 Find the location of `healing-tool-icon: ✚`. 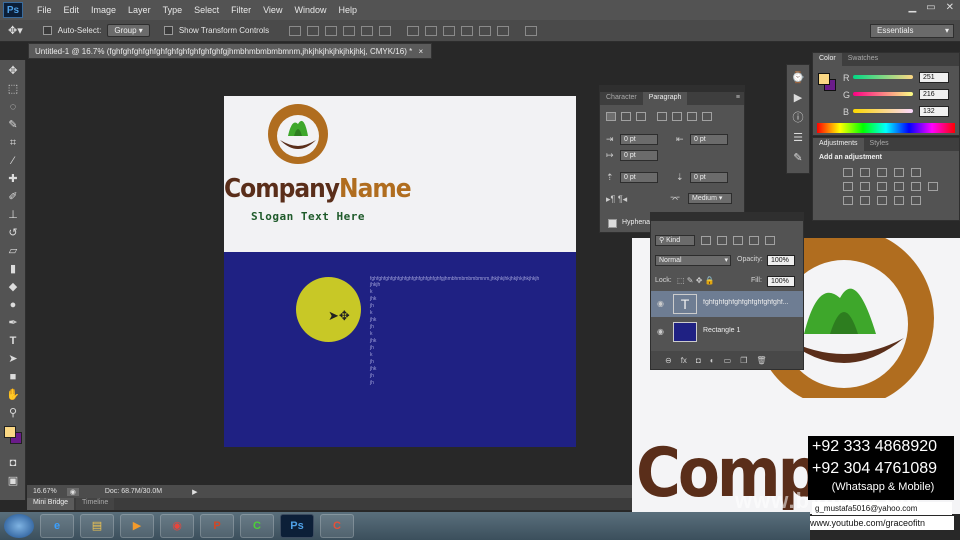

healing-tool-icon: ✚ is located at coordinates (13, 179).